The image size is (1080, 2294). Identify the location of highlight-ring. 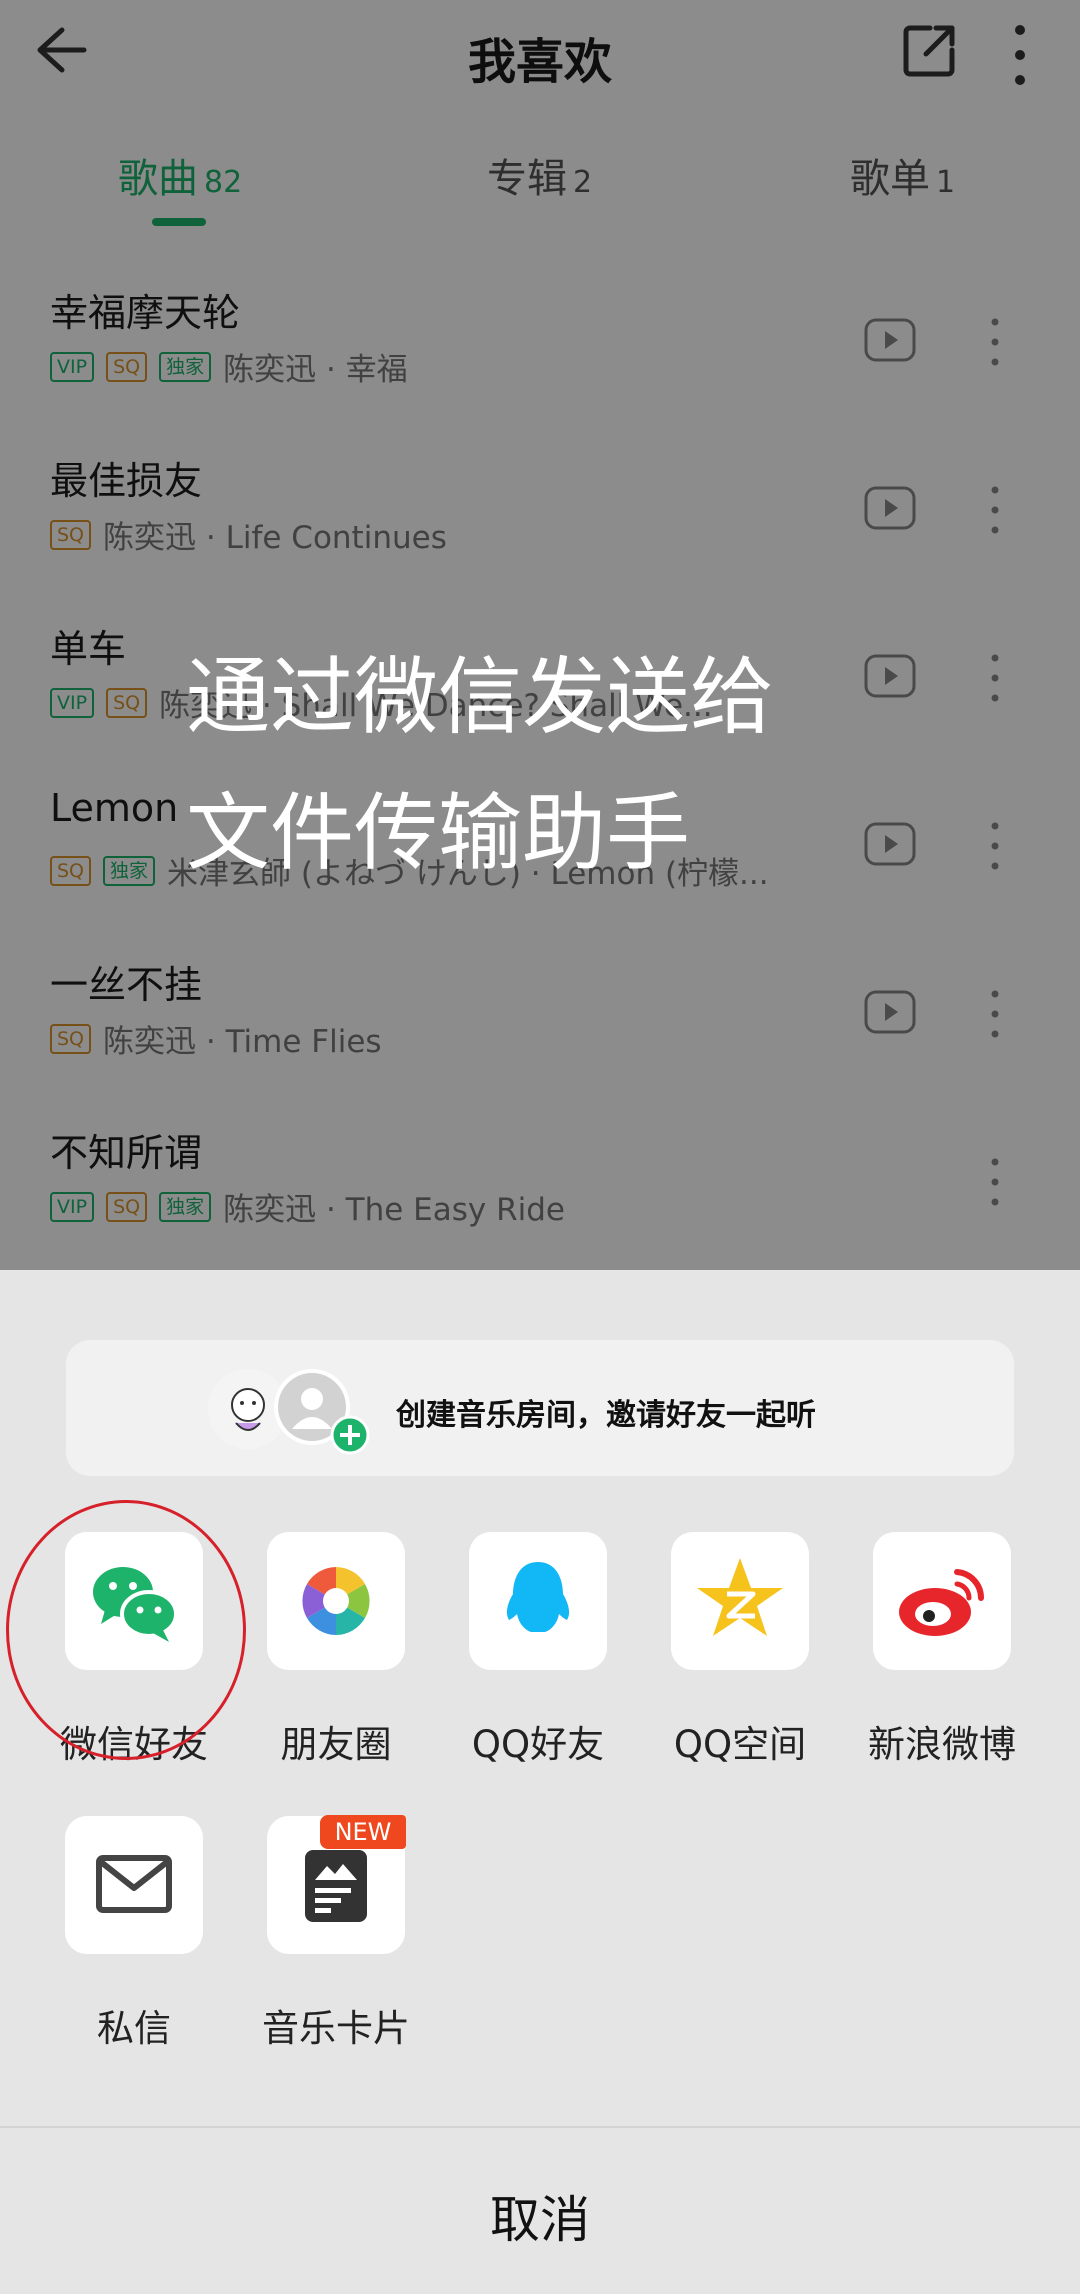
(126, 1630).